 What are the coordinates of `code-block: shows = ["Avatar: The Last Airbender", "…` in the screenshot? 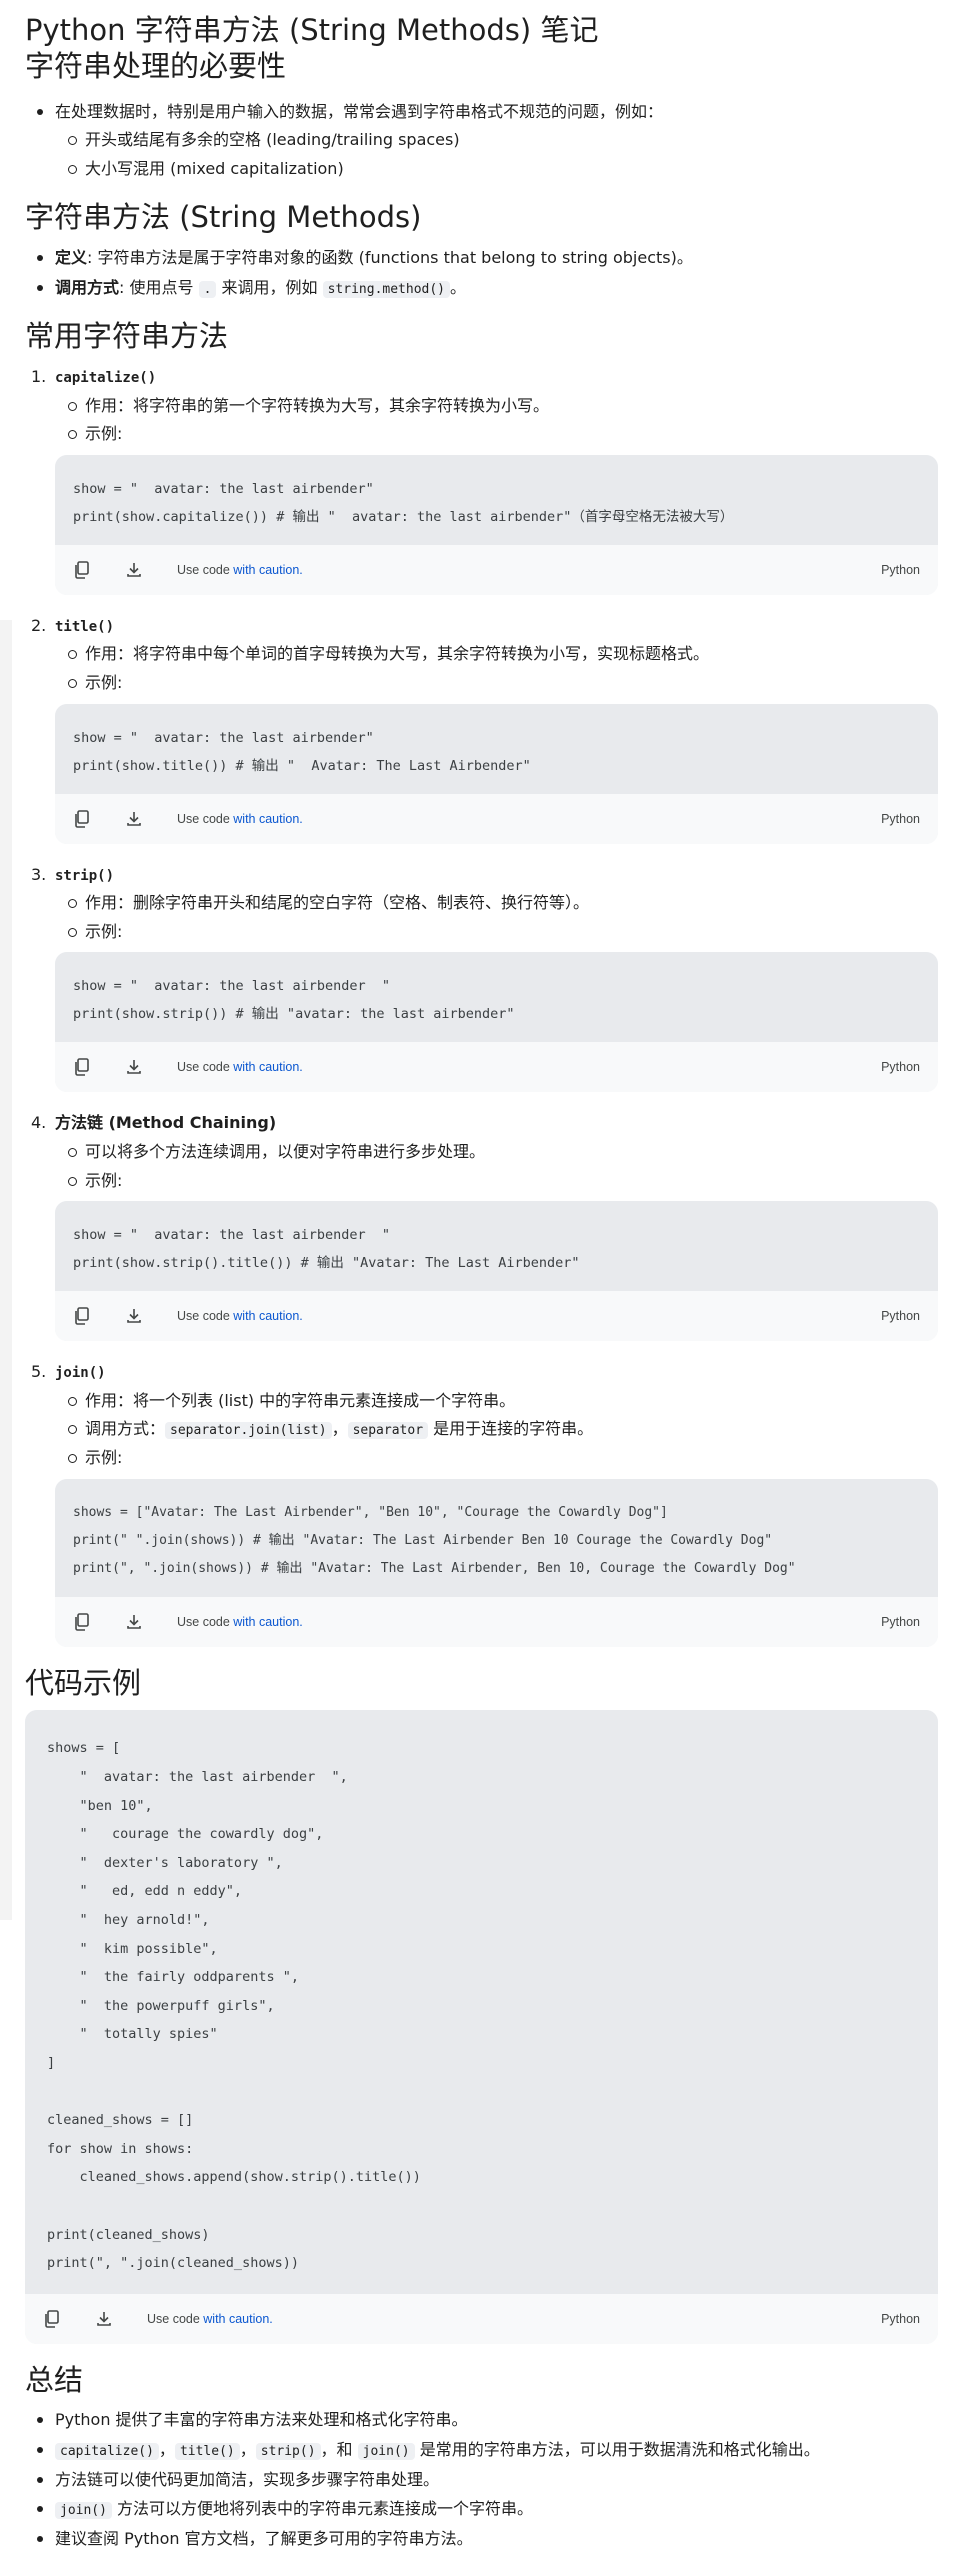 It's located at (496, 1562).